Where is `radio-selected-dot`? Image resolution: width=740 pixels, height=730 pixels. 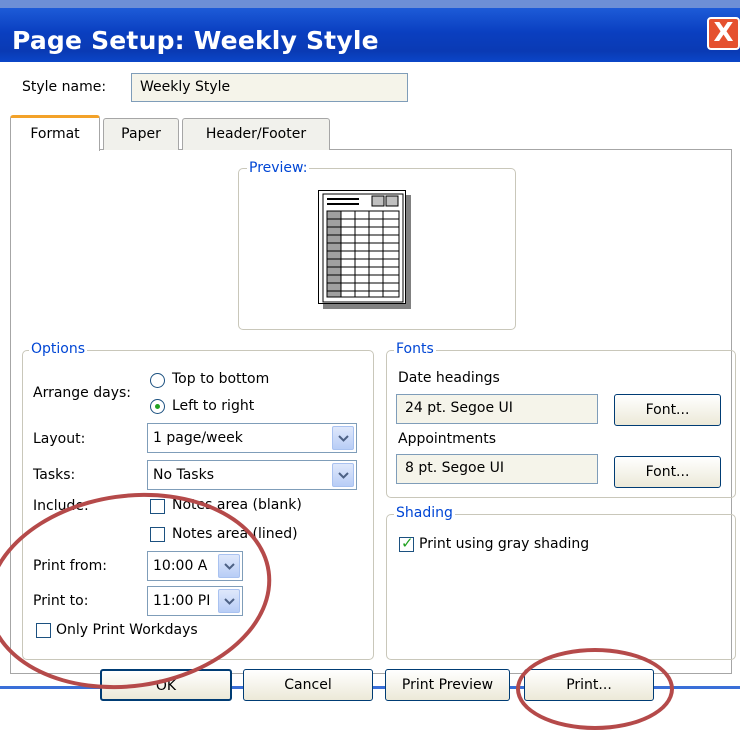
radio-selected-dot is located at coordinates (157, 406).